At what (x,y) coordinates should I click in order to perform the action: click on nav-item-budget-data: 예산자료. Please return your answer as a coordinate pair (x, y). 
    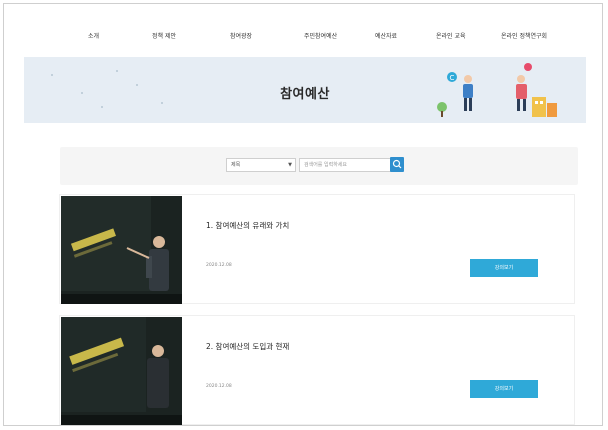
    Looking at the image, I should click on (386, 35).